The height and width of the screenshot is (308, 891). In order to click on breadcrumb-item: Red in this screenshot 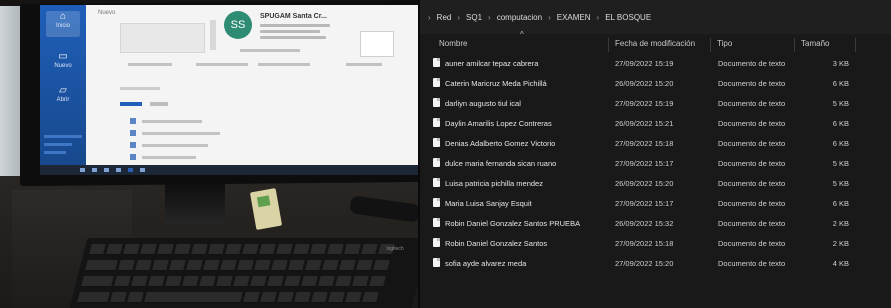, I will do `click(444, 17)`.